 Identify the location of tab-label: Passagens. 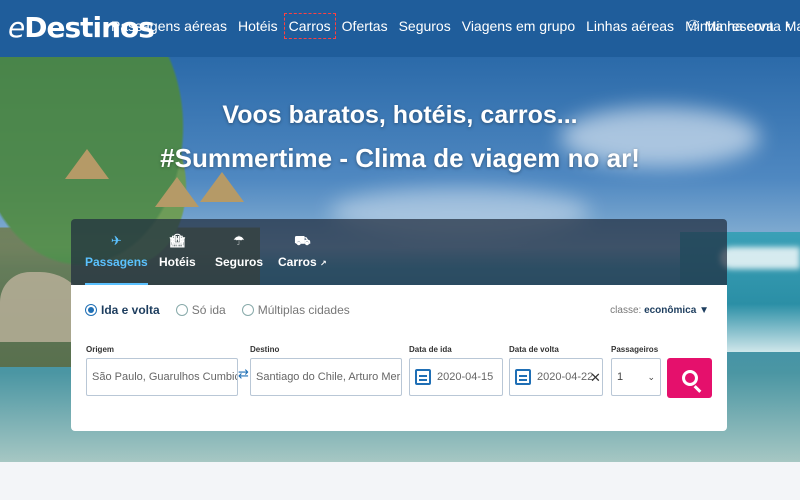
(116, 262).